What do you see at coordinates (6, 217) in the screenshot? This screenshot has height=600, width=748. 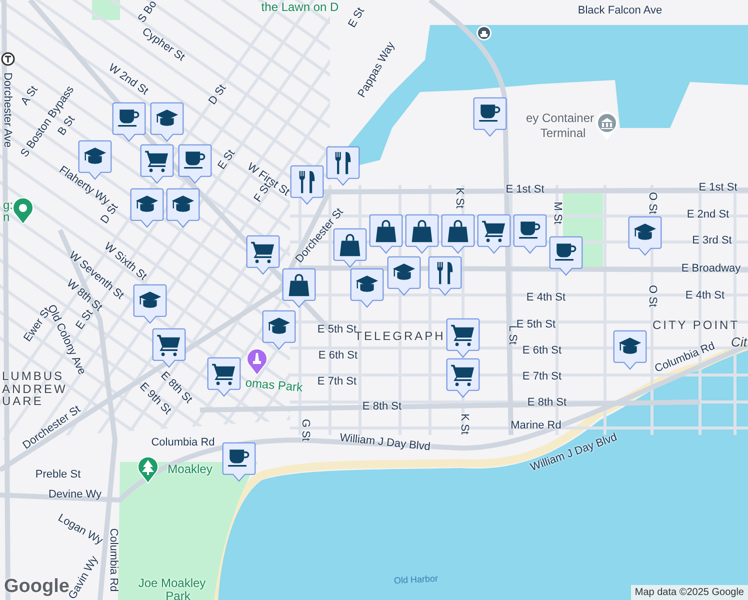 I see `park-name: n` at bounding box center [6, 217].